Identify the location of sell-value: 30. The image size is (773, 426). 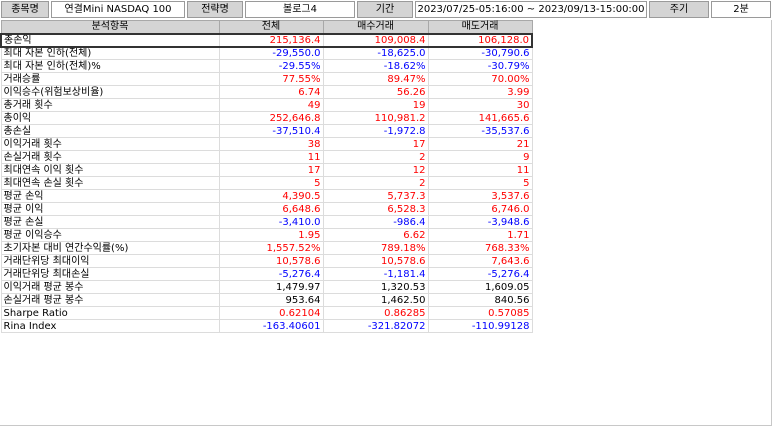
(480, 105).